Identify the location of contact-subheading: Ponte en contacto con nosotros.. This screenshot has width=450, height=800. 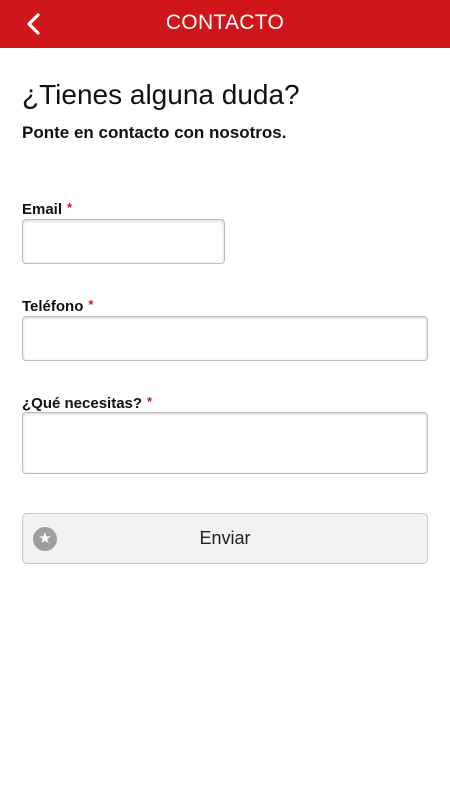
(154, 132).